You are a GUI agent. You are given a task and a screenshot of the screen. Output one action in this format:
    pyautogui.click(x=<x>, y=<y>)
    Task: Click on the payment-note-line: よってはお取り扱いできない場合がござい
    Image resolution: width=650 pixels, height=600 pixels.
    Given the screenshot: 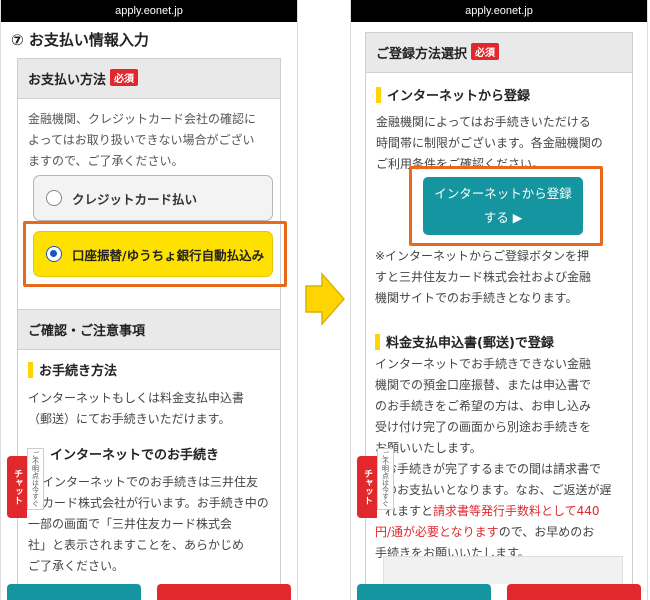 What is the action you would take?
    pyautogui.click(x=141, y=140)
    